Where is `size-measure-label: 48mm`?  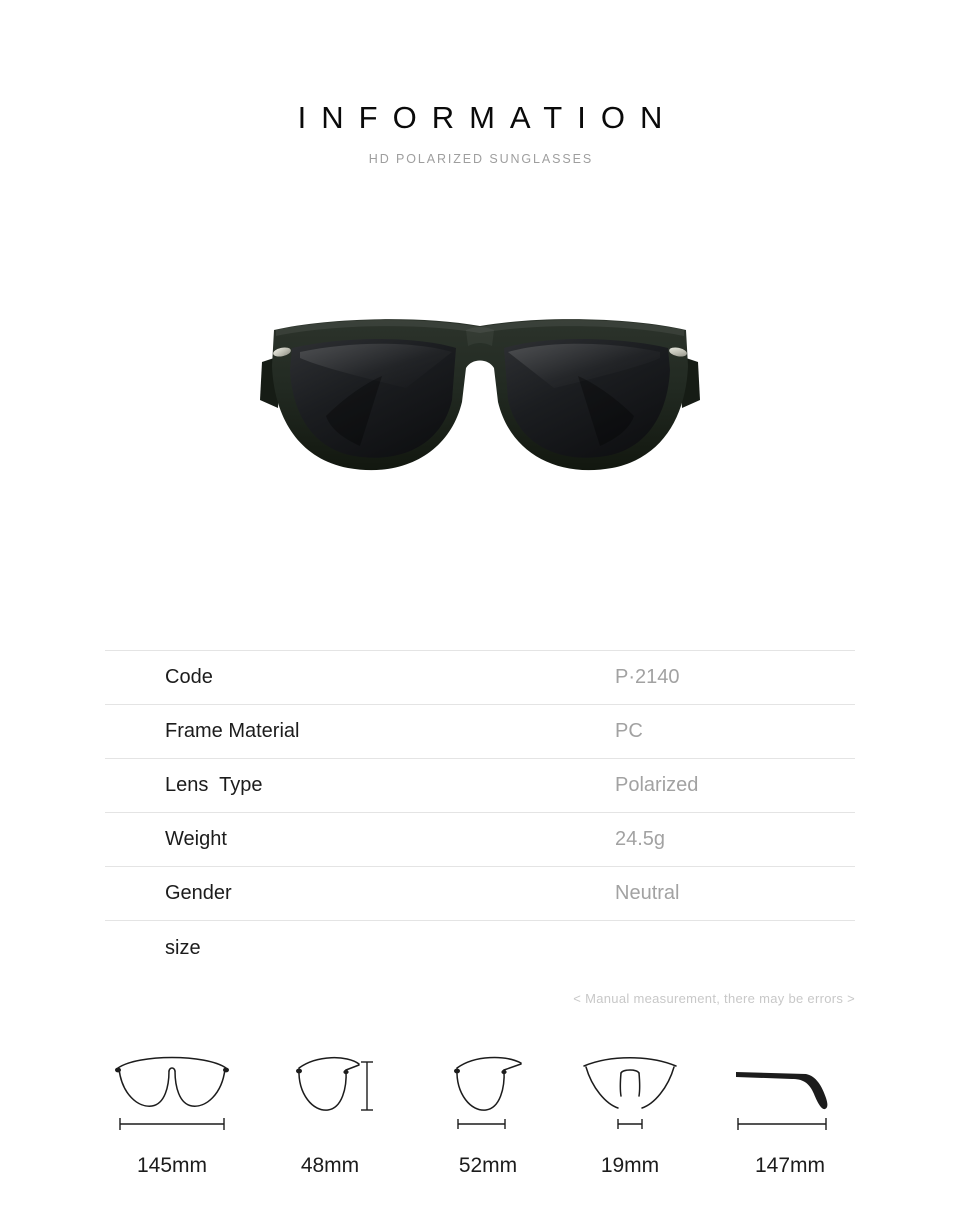 size-measure-label: 48mm is located at coordinates (330, 1165).